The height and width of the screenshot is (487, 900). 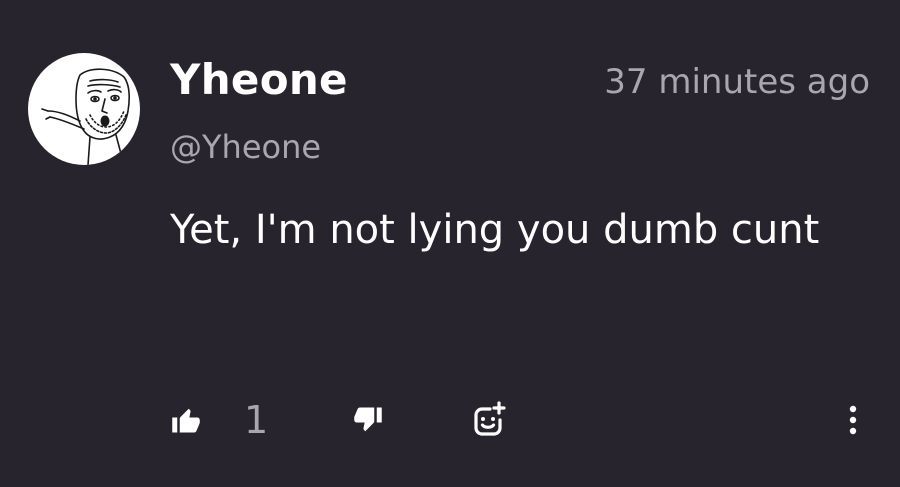 I want to click on add-reaction-button, so click(x=488, y=420).